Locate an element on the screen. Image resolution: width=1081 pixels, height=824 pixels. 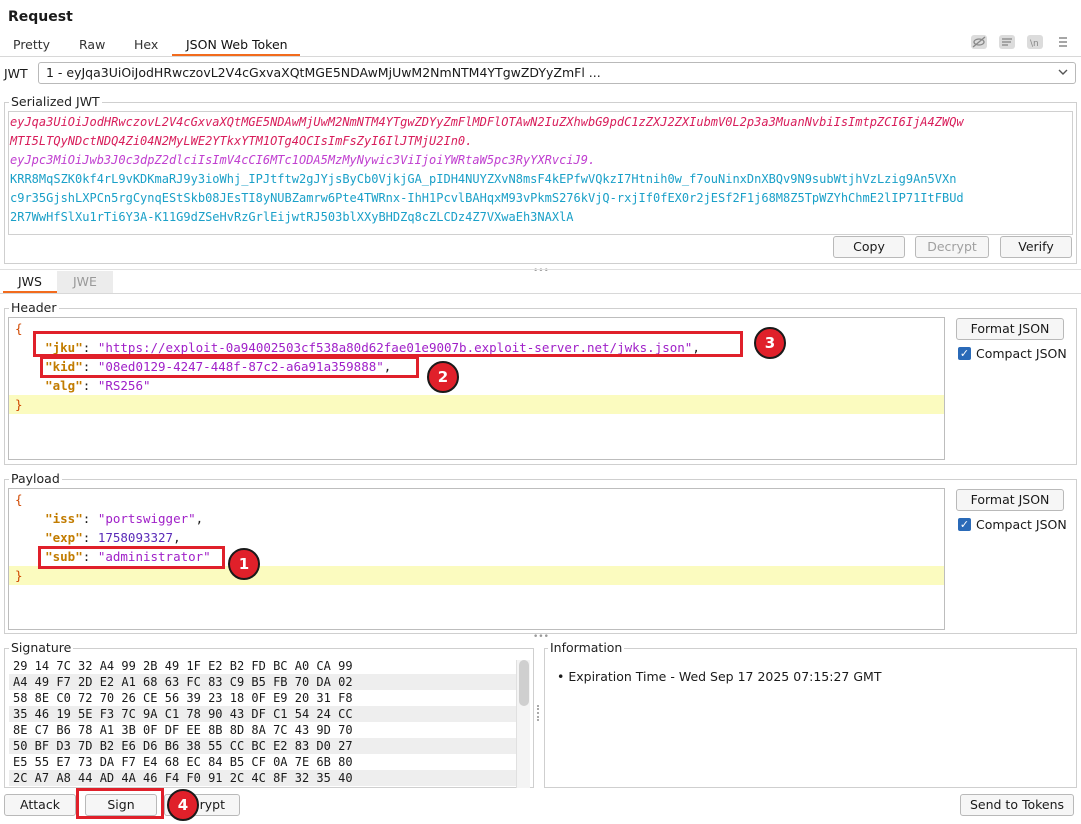
payload-exp-line: "exp": 1758093327, is located at coordinates (113, 537).